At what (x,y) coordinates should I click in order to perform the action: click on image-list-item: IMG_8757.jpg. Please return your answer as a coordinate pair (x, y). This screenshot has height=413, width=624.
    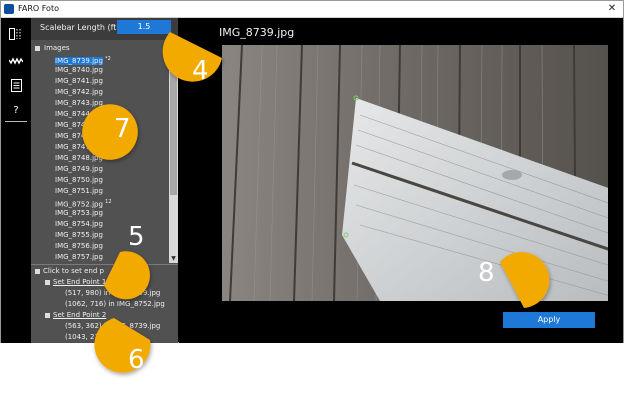
    Looking at the image, I should click on (83, 257).